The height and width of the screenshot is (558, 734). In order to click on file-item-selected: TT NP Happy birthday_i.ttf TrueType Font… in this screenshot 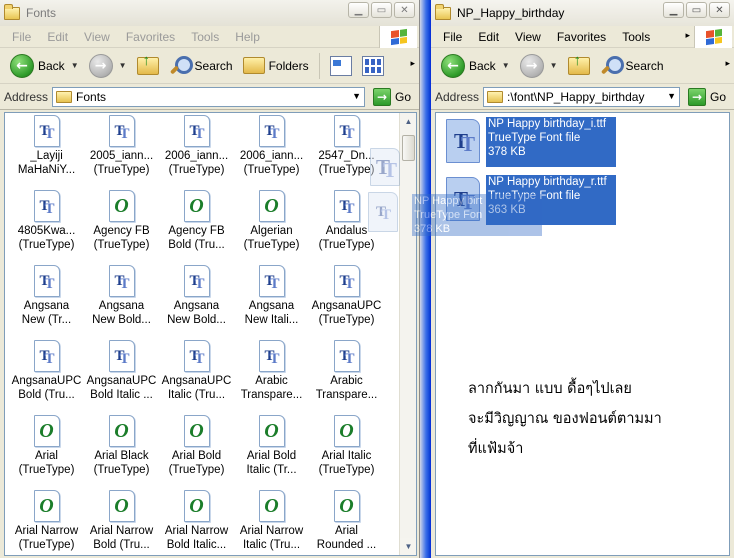, I will do `click(529, 142)`.